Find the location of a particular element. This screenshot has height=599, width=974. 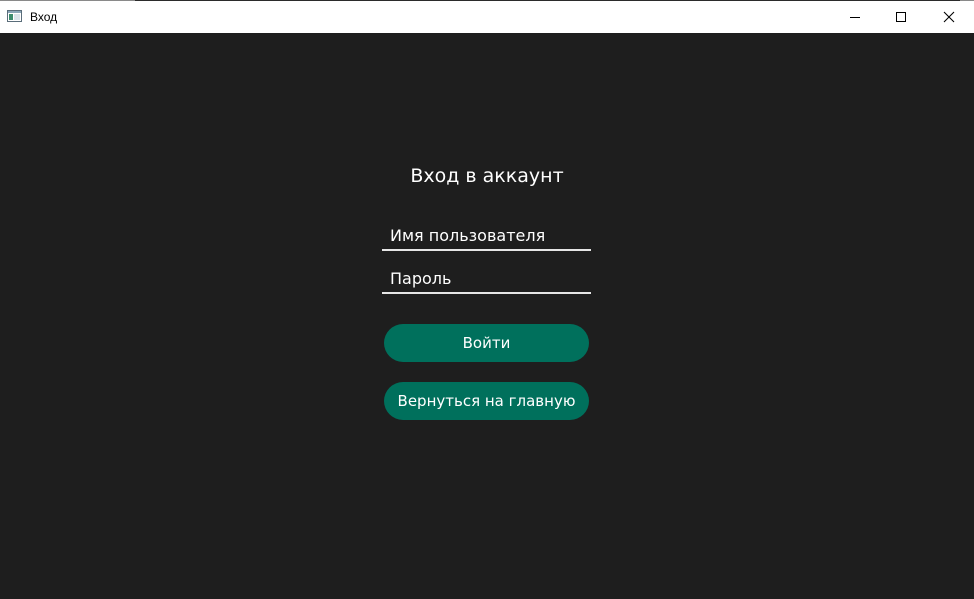

password-field-wrapper is located at coordinates (486, 281).